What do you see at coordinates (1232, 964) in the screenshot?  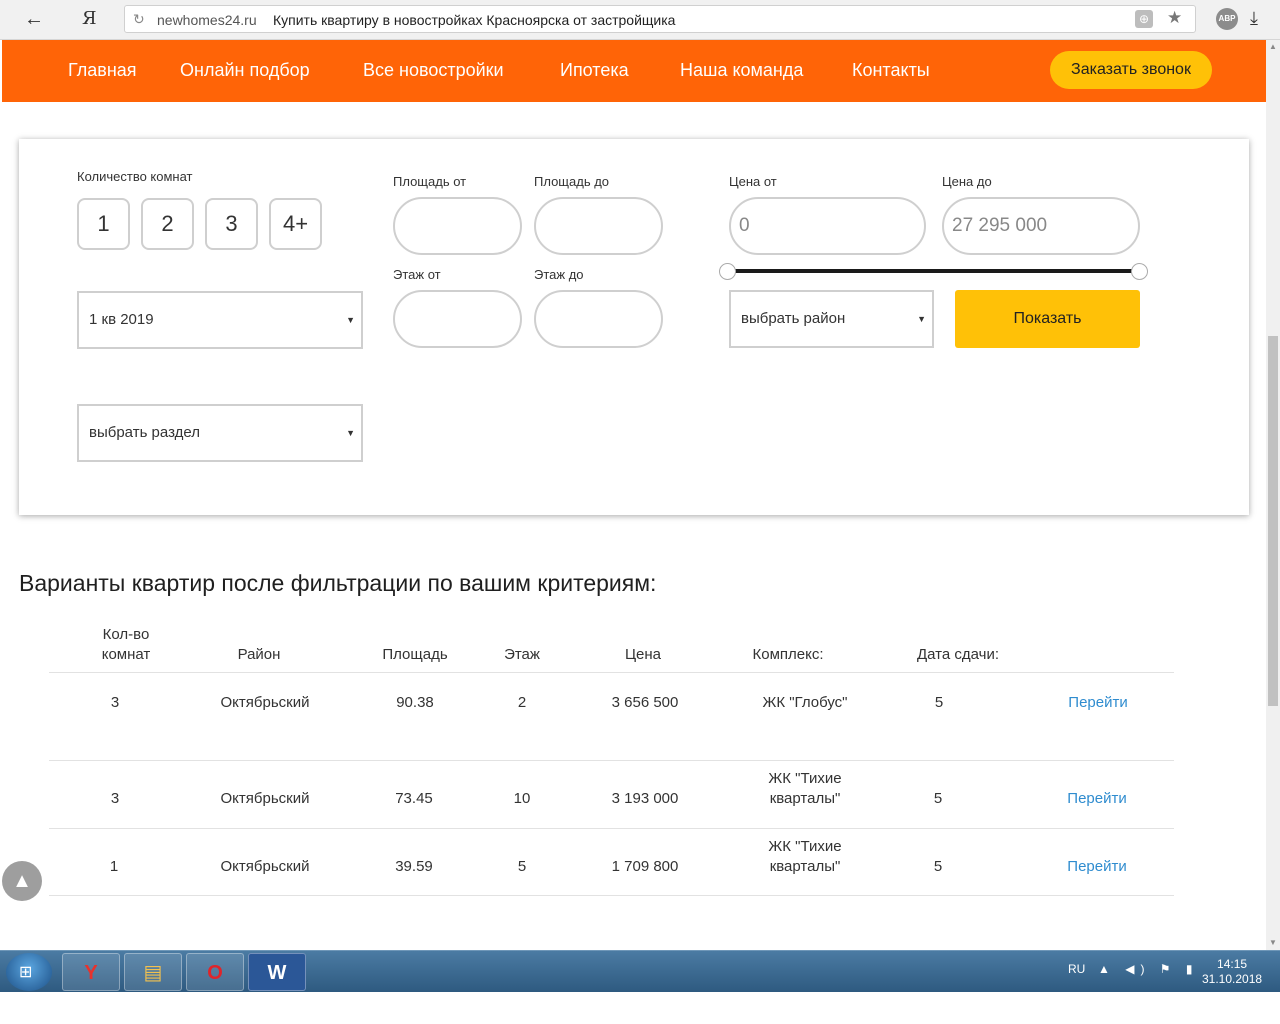 I see `clock-time: 14:15` at bounding box center [1232, 964].